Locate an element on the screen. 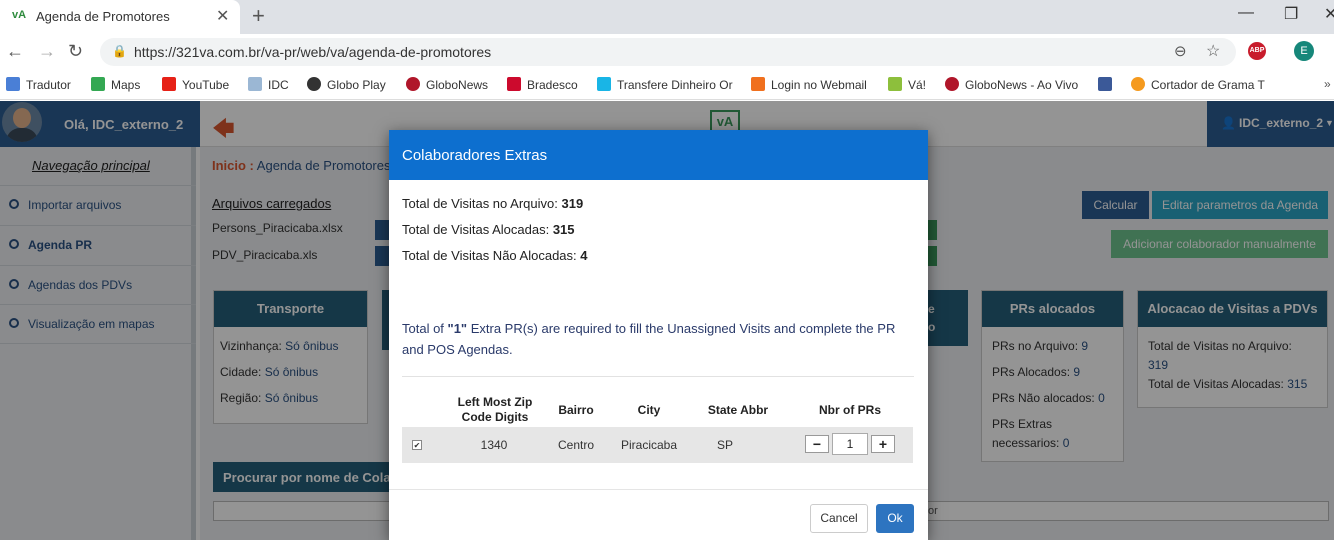 The image size is (1334, 540). nbr-prs-input: 1 is located at coordinates (850, 444).